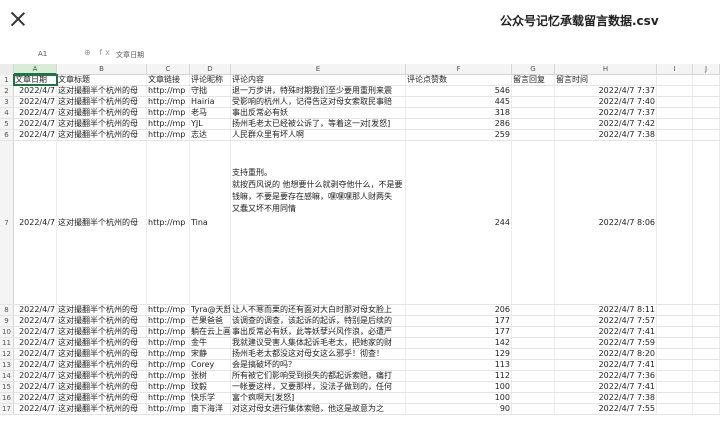 This screenshot has height=438, width=720. I want to click on column-header-c: C, so click(168, 69).